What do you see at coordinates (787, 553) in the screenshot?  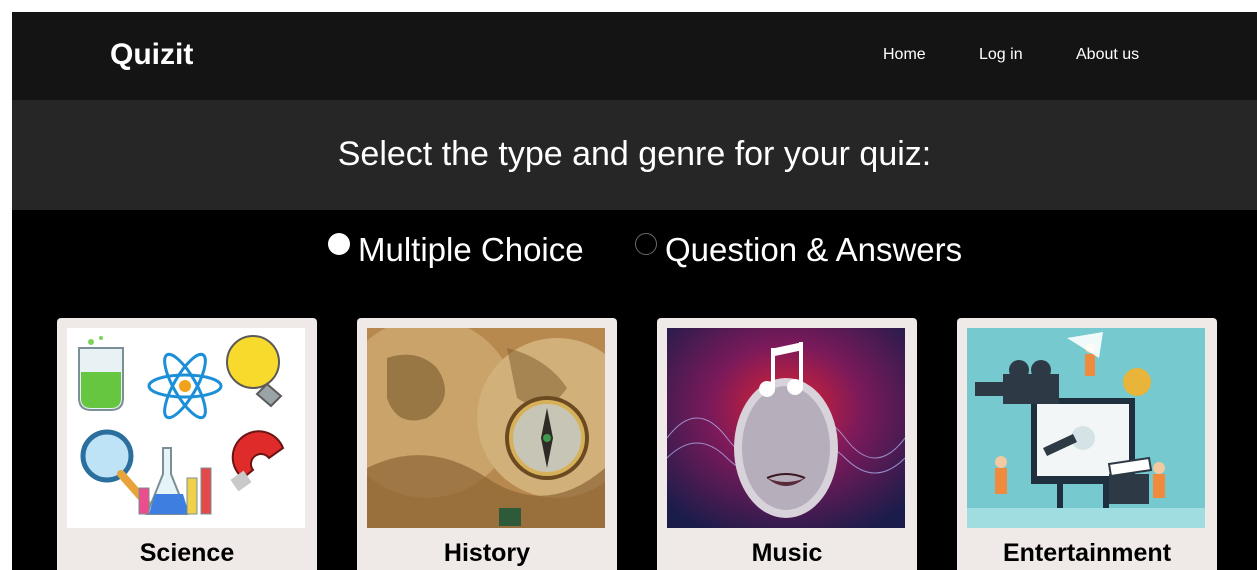 I see `genre-label: Music` at bounding box center [787, 553].